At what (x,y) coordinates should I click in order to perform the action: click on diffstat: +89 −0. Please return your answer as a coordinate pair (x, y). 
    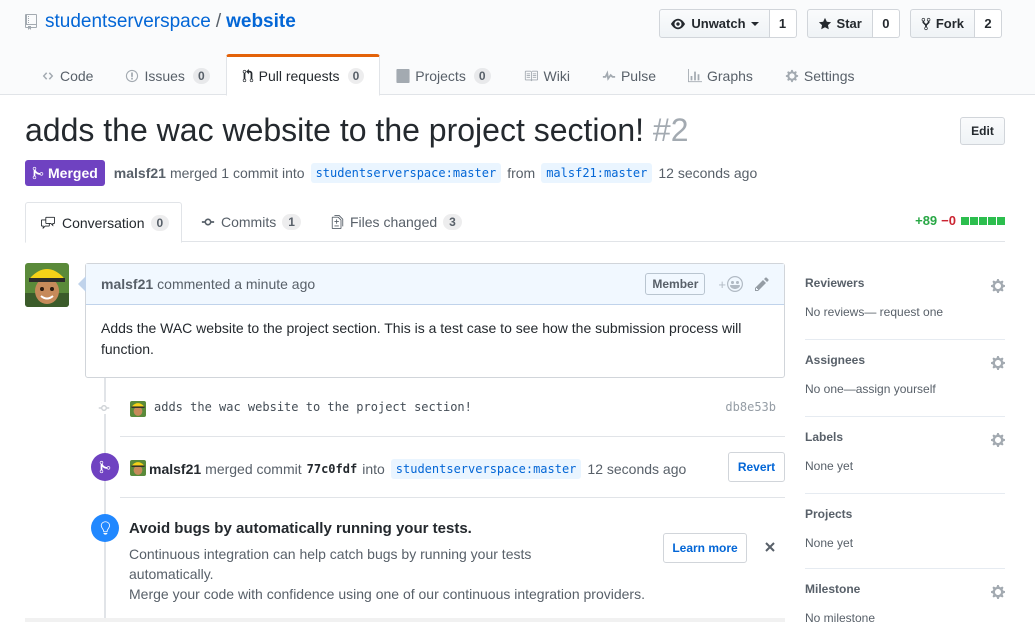
    Looking at the image, I should click on (960, 220).